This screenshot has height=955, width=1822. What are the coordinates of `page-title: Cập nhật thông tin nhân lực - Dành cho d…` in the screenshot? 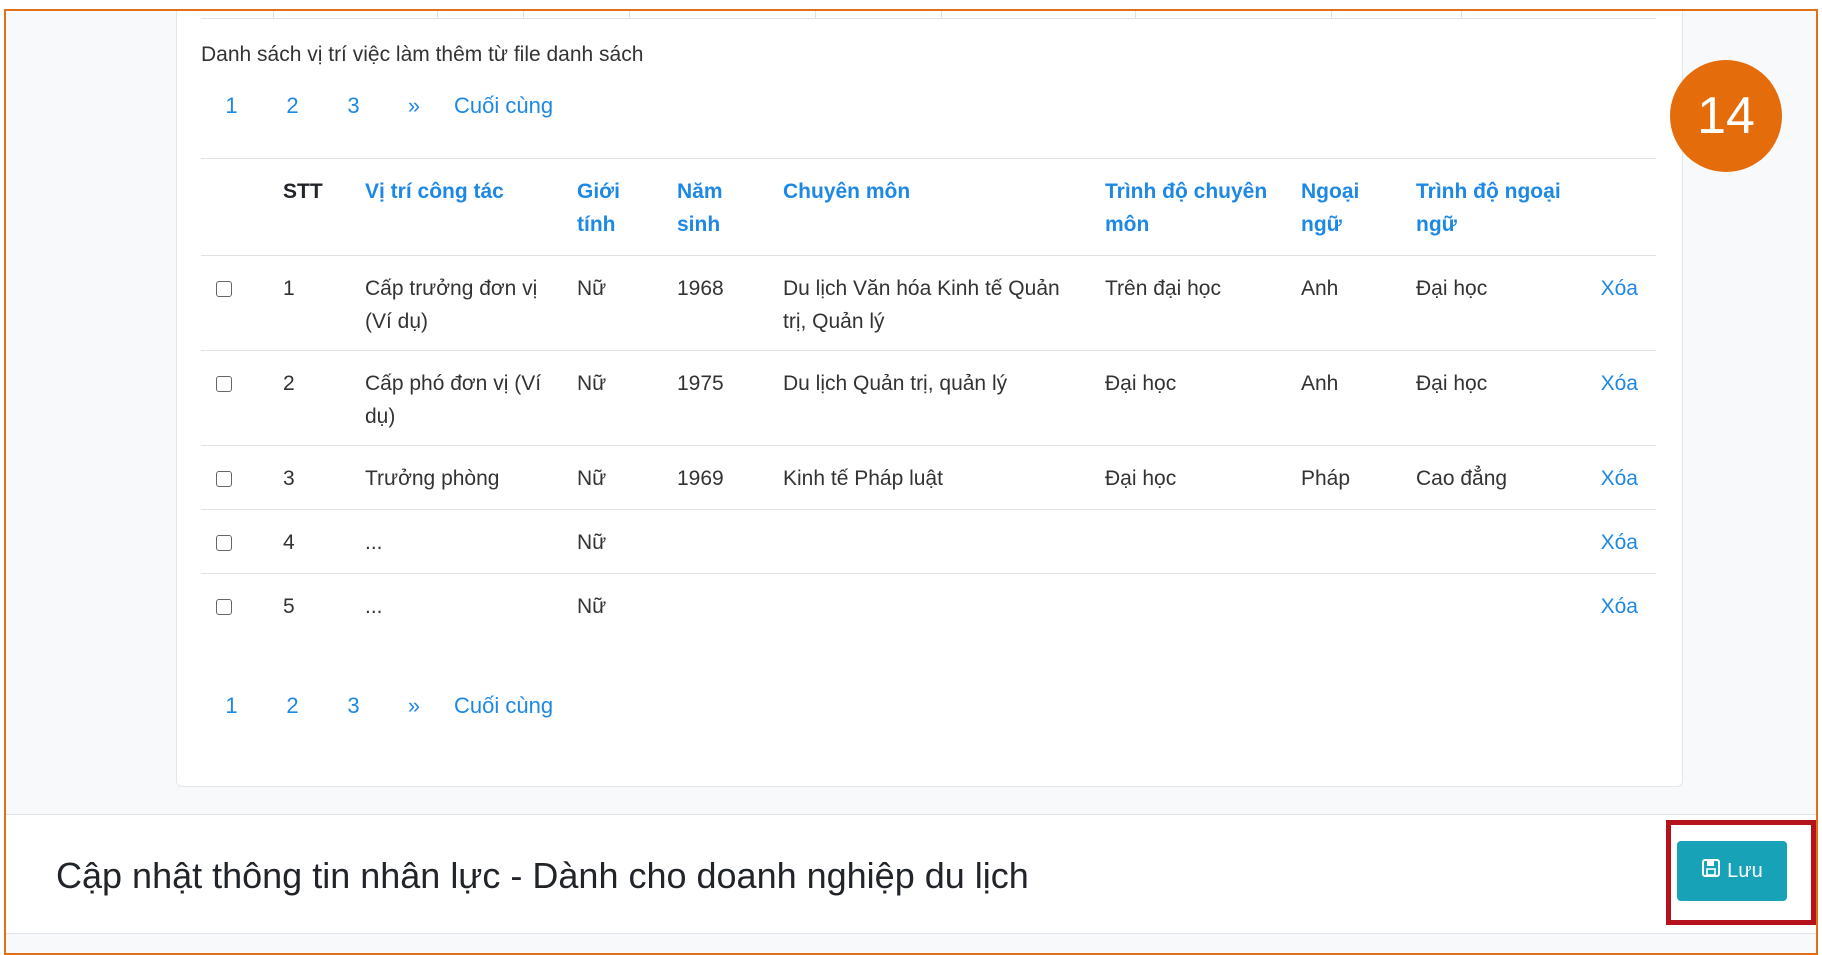 It's located at (542, 875).